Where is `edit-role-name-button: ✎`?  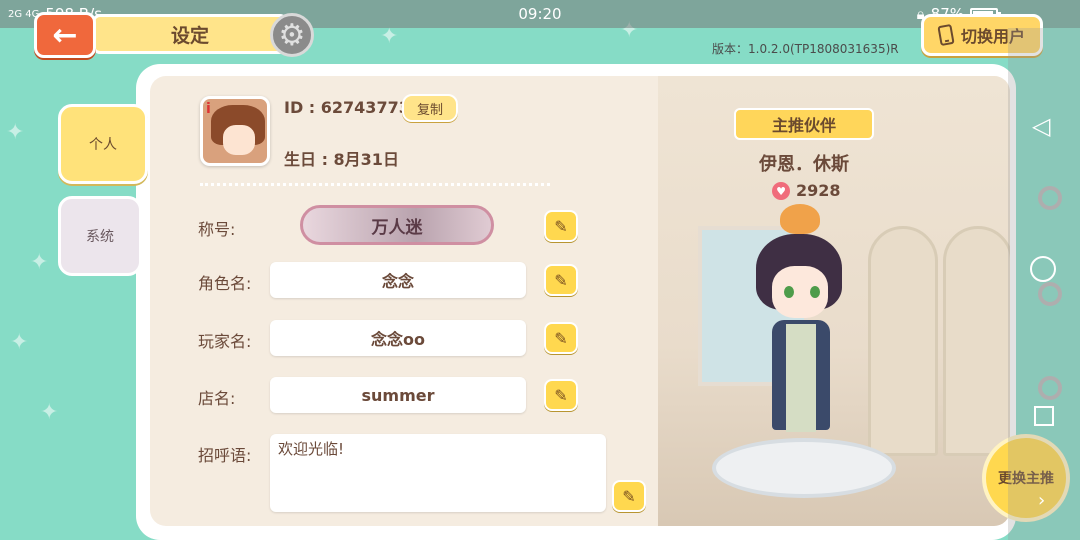
edit-role-name-button: ✎ is located at coordinates (561, 280).